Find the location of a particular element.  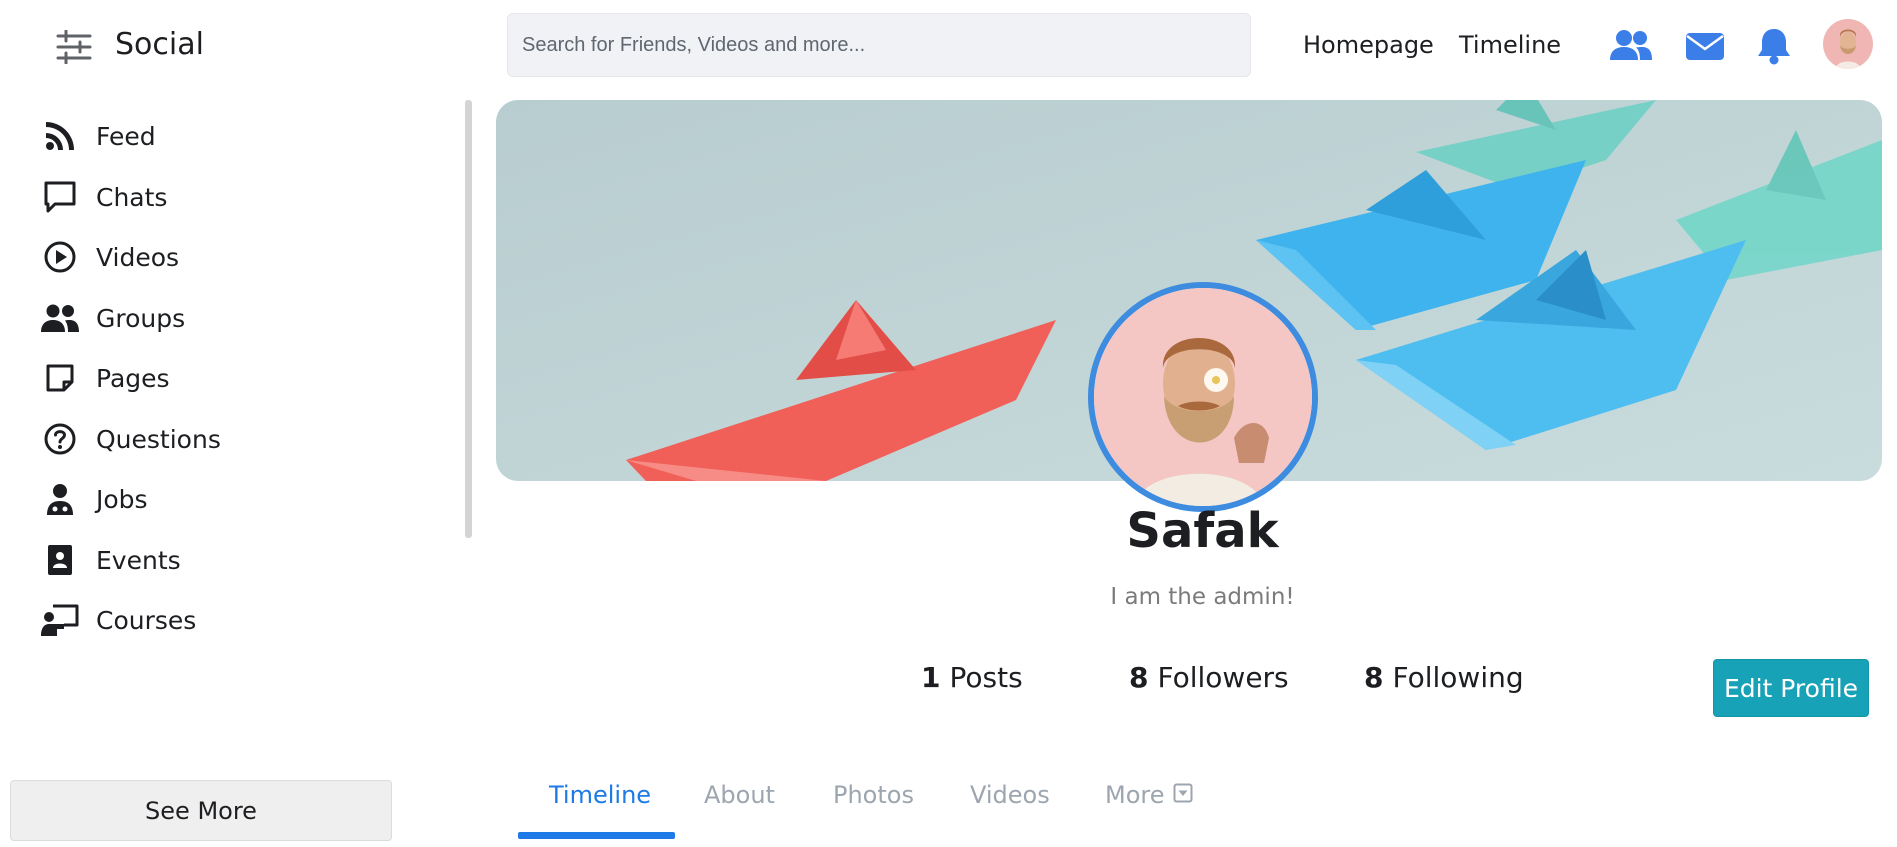

sidebar-item-label: Groups is located at coordinates (141, 318).